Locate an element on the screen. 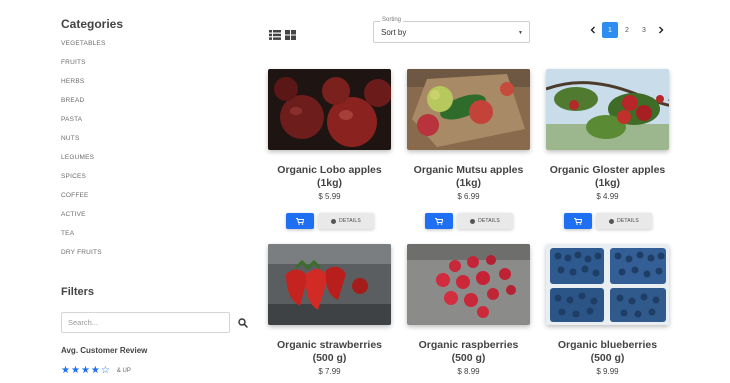 Image resolution: width=730 pixels, height=383 pixels. rating-filter: ★ ★ ★ ★ ☆ & UP is located at coordinates (96, 371).